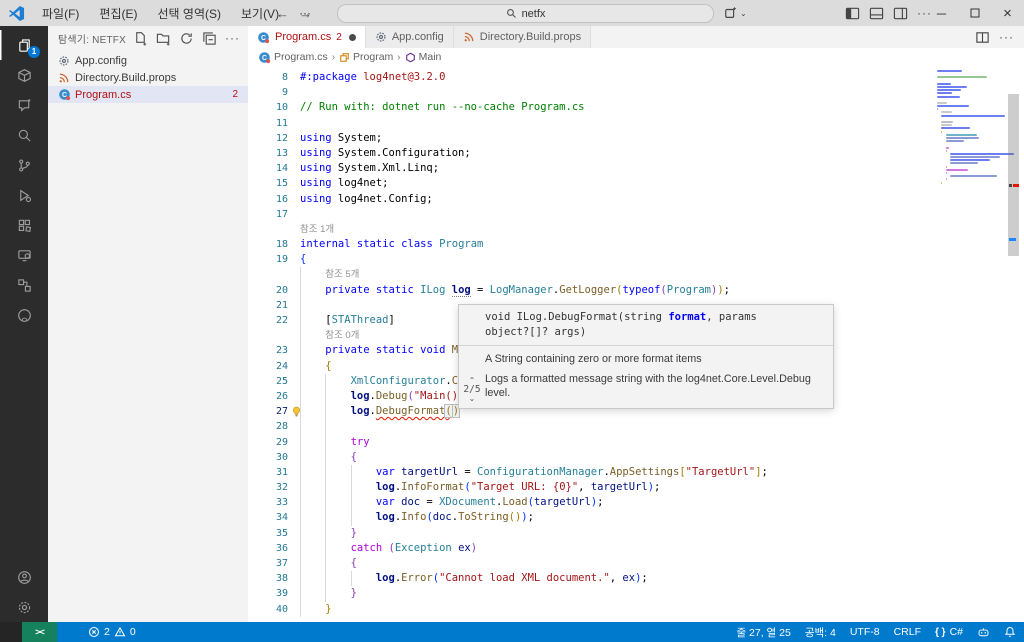 The image size is (1024, 642). I want to click on editor-more-icon: ···, so click(1006, 37).